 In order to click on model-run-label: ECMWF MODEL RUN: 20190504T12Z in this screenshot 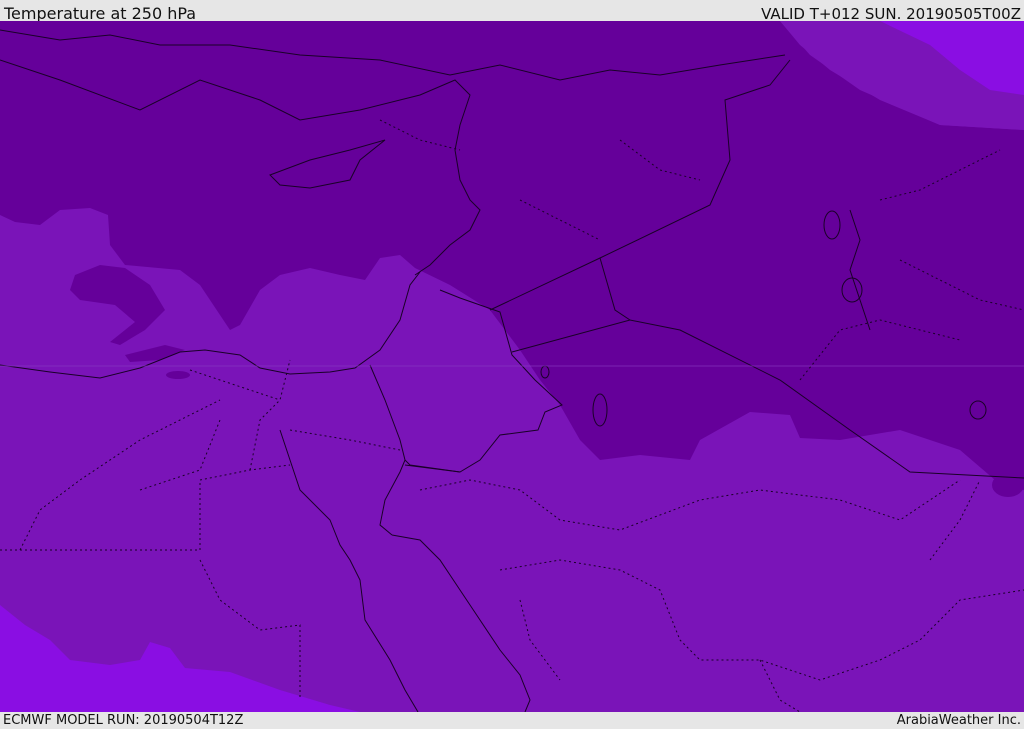, I will do `click(123, 720)`.